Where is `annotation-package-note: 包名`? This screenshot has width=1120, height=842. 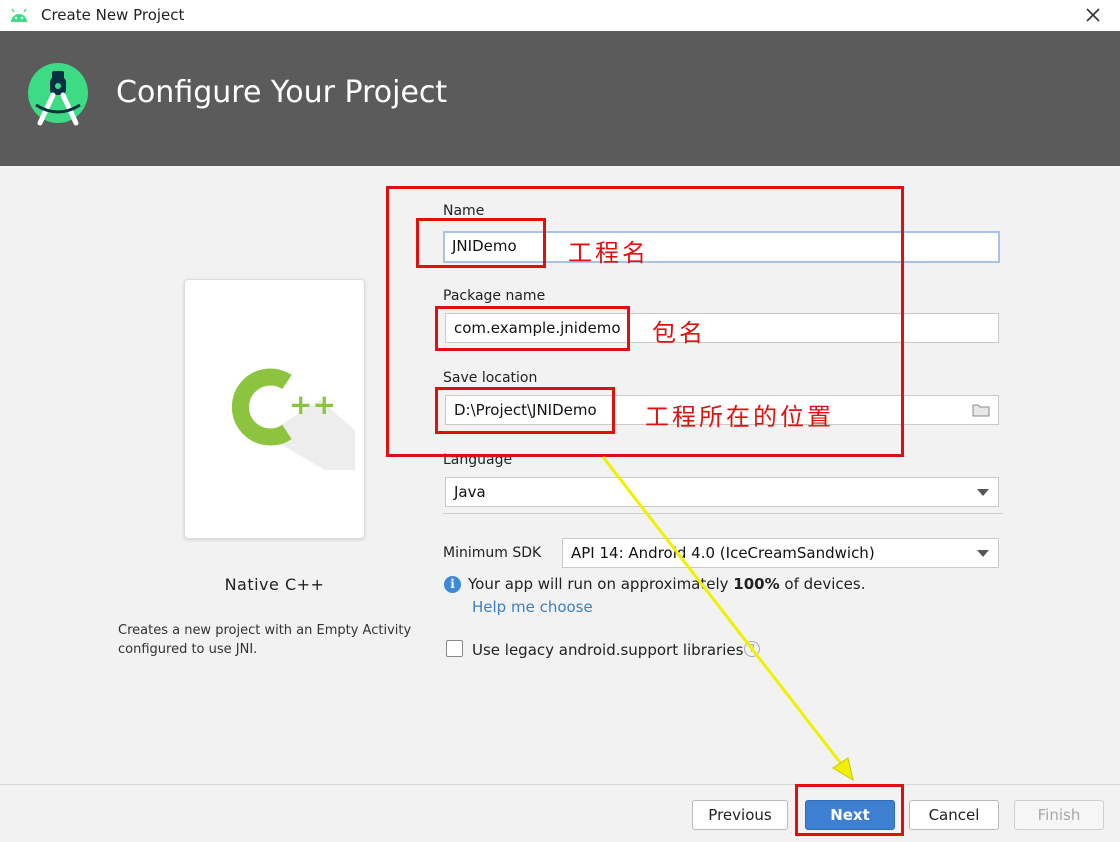 annotation-package-note: 包名 is located at coordinates (679, 333).